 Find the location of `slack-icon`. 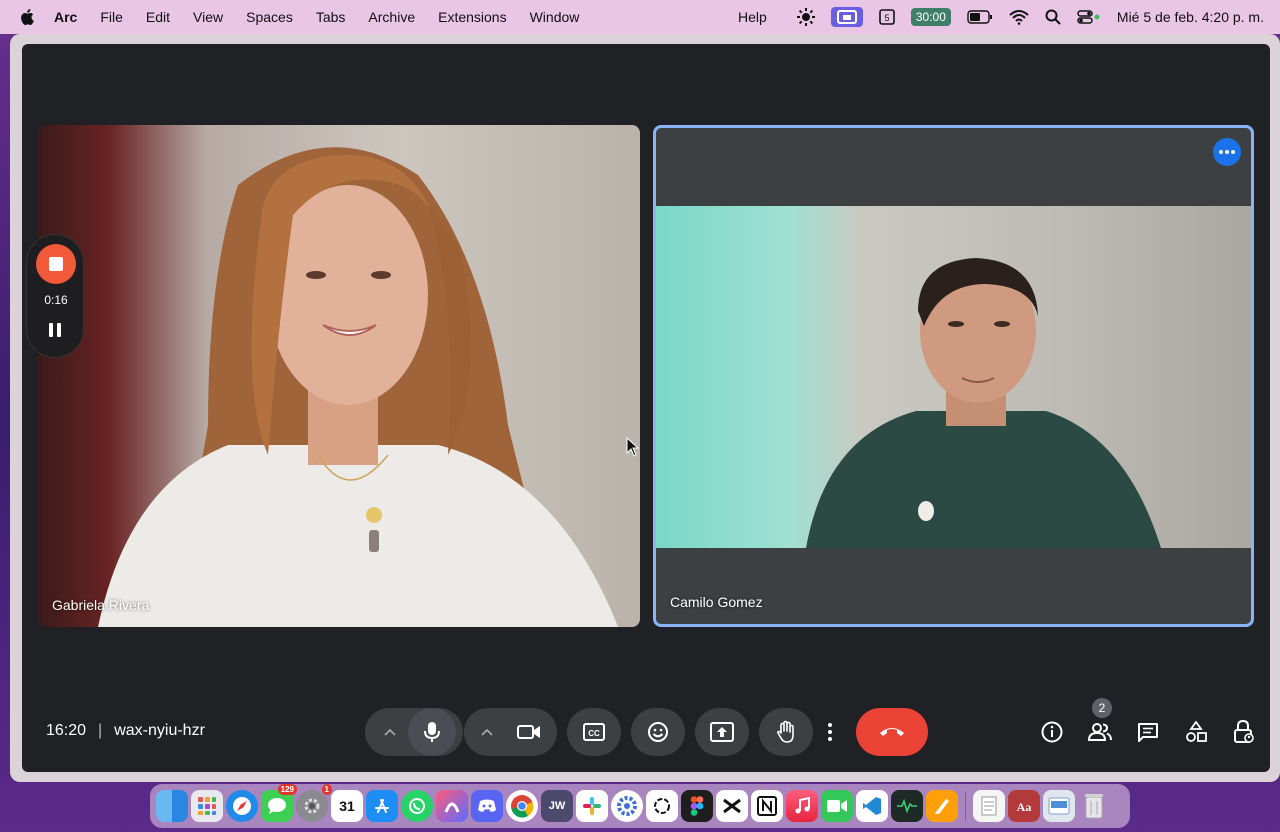

slack-icon is located at coordinates (592, 806).